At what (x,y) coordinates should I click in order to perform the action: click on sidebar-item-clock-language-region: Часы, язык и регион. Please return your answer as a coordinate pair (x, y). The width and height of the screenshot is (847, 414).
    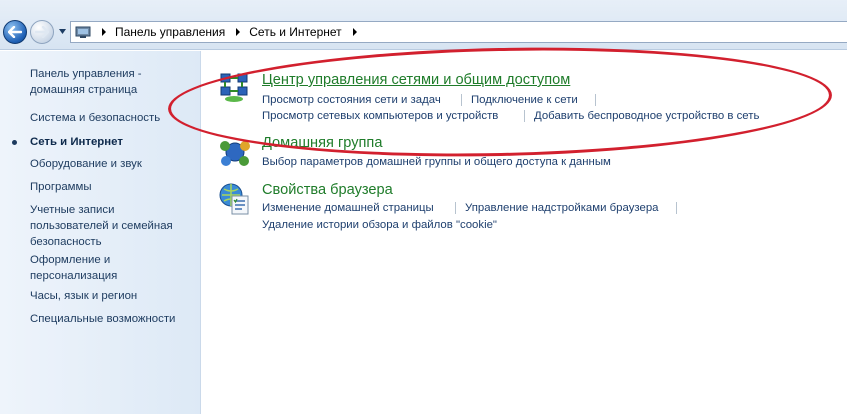
    Looking at the image, I should click on (114, 296).